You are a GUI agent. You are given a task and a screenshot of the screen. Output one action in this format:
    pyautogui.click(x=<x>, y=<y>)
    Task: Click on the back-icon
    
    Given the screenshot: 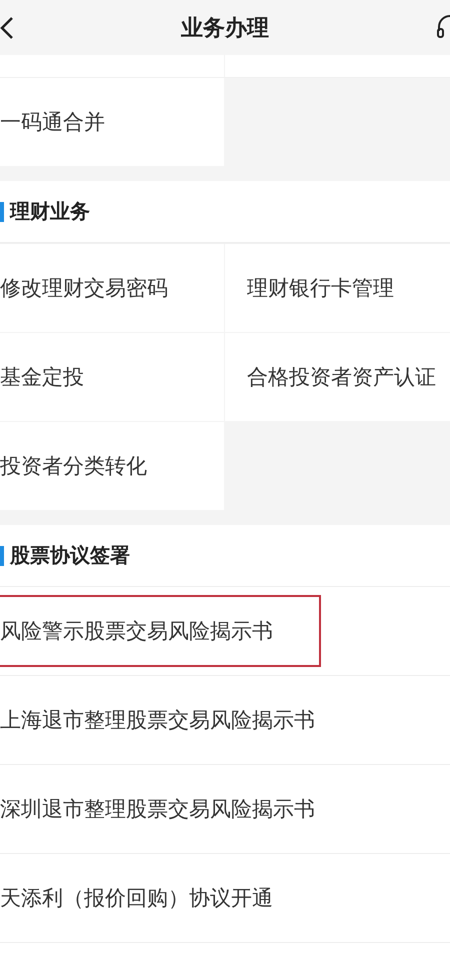 What is the action you would take?
    pyautogui.click(x=7, y=28)
    